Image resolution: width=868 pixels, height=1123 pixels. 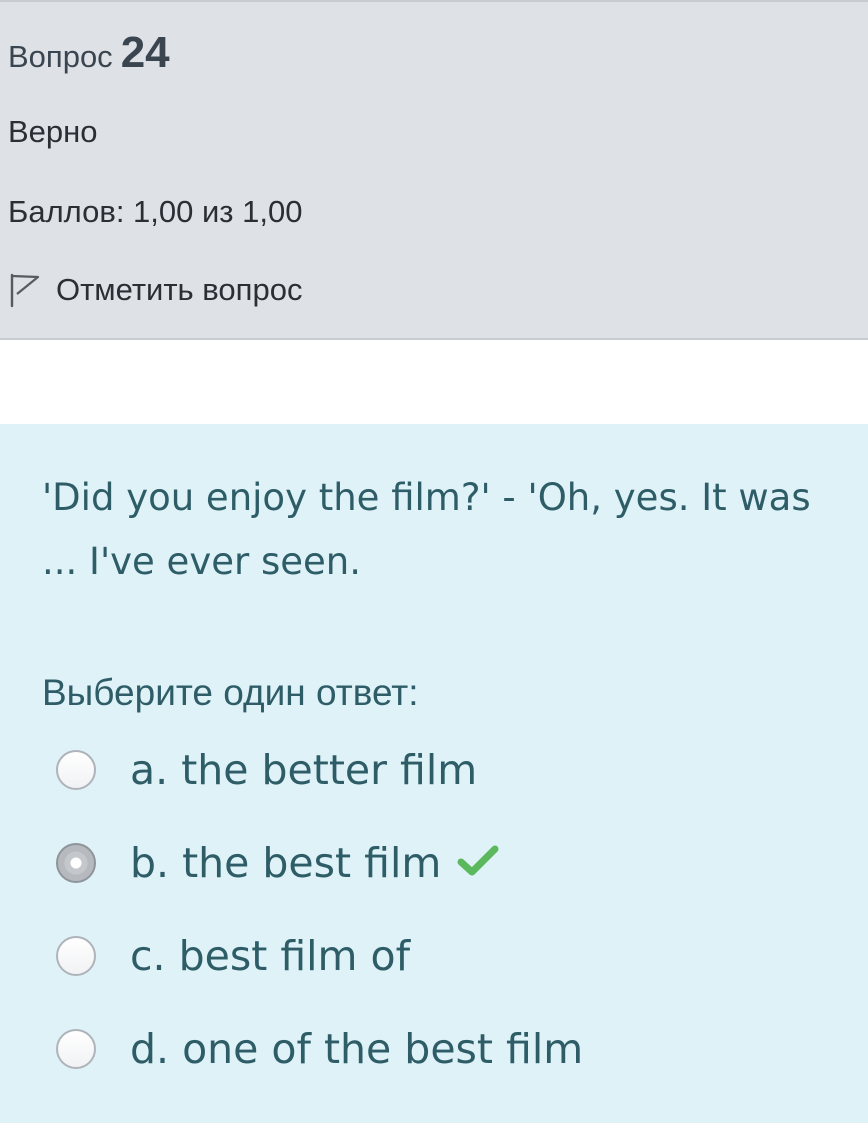 I want to click on correct-checkmark-icon, so click(x=478, y=863).